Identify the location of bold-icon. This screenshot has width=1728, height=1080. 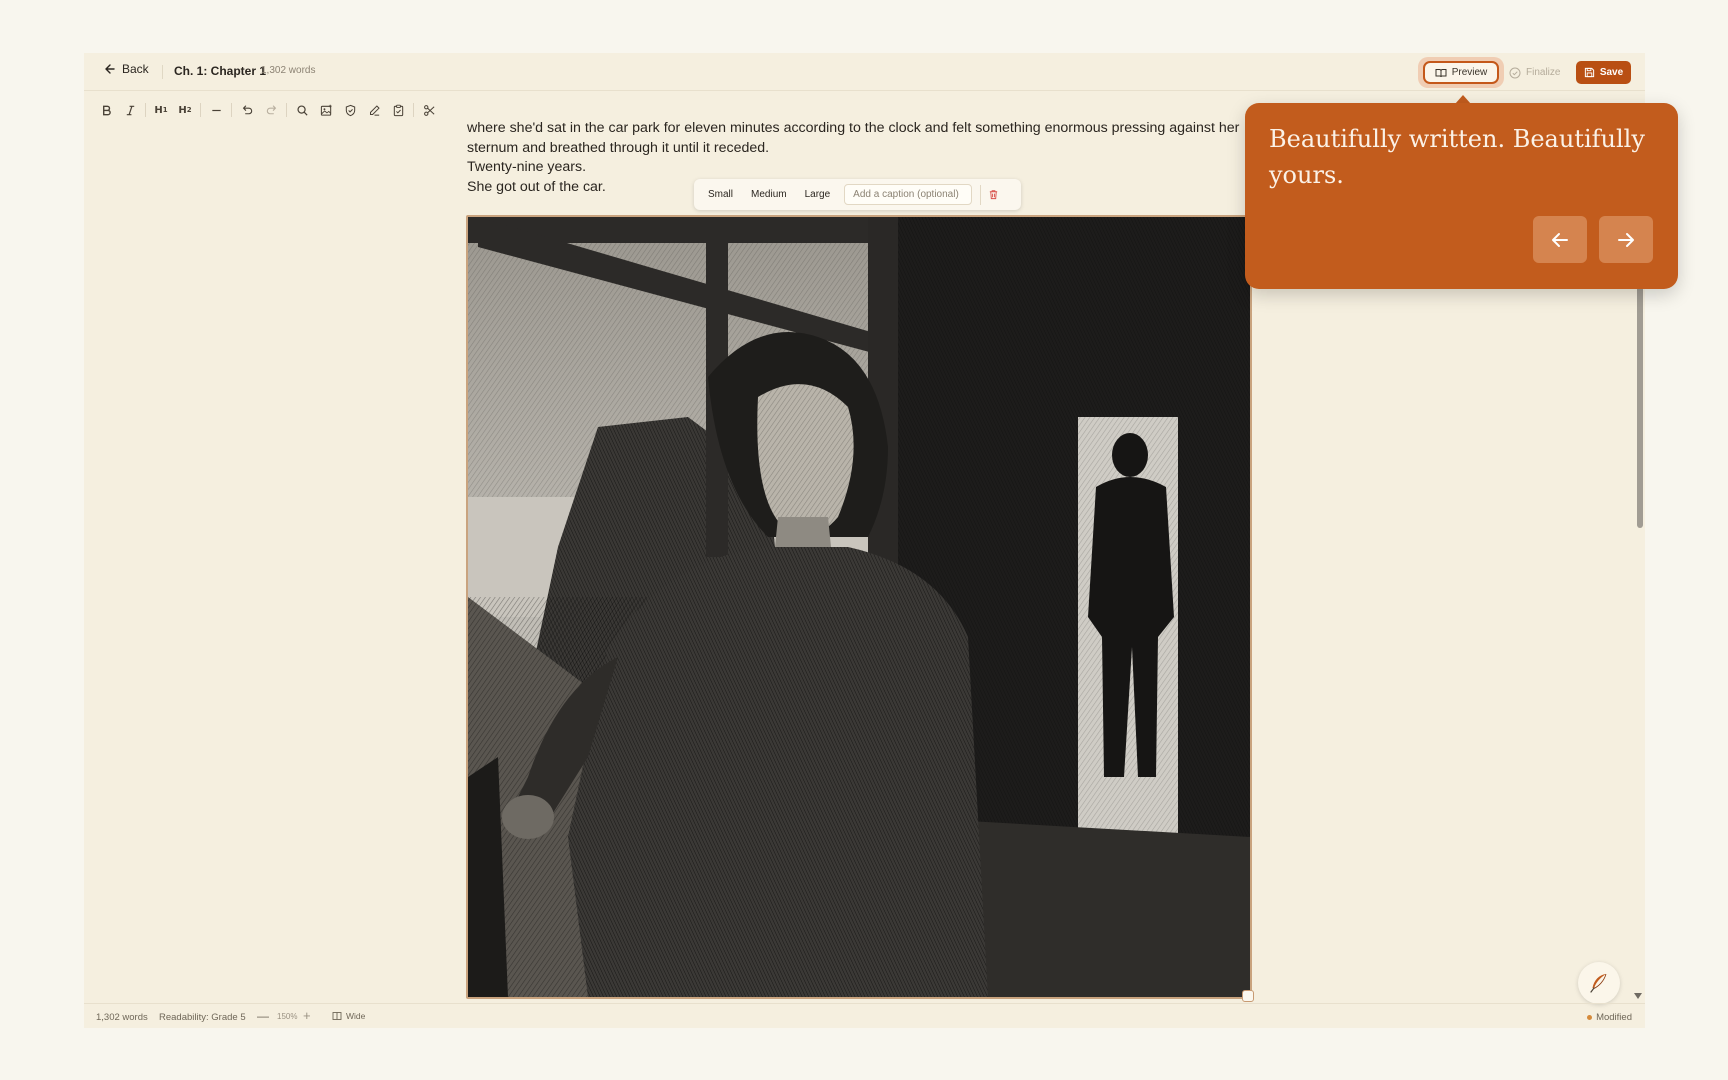
(106, 110).